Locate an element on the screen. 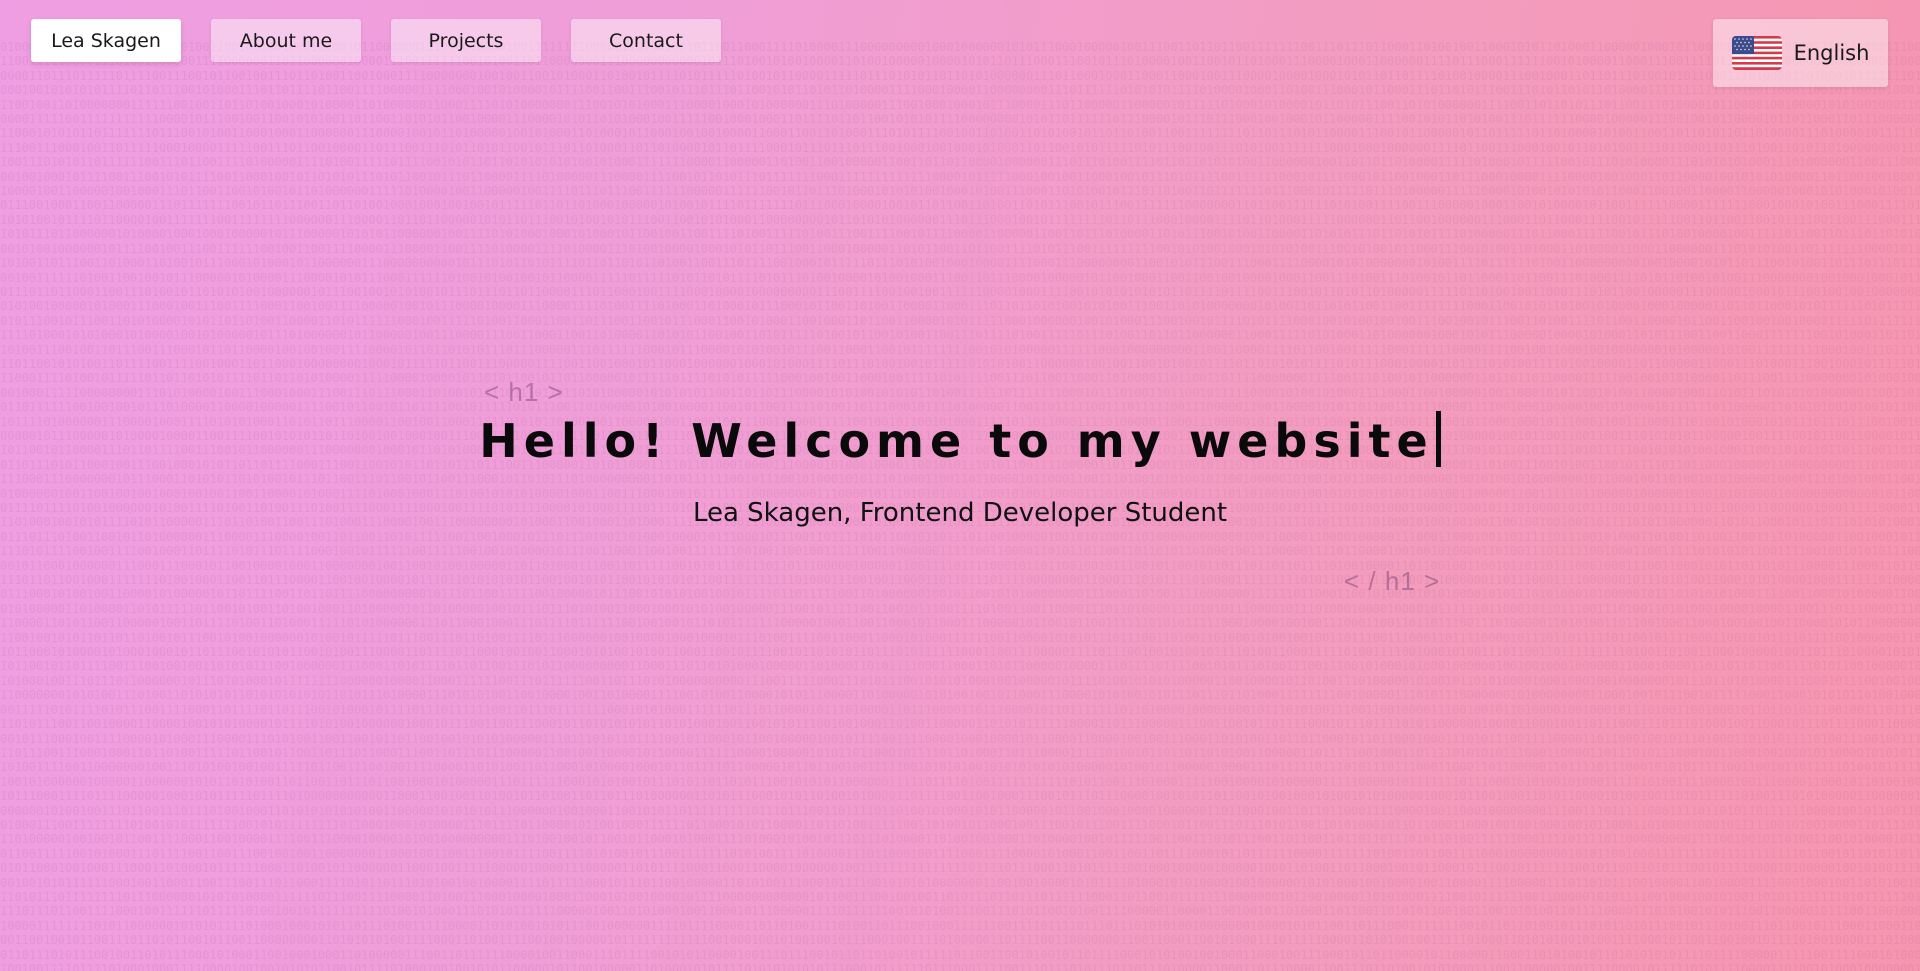  nav-button-about: About me is located at coordinates (286, 40).